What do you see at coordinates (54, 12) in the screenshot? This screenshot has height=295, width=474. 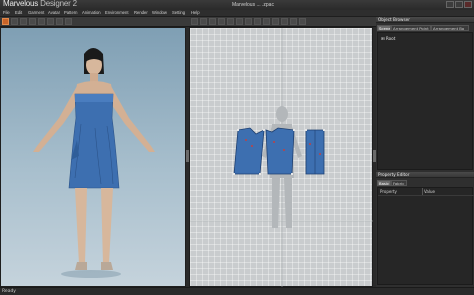 I see `menu-avatar: Avatar` at bounding box center [54, 12].